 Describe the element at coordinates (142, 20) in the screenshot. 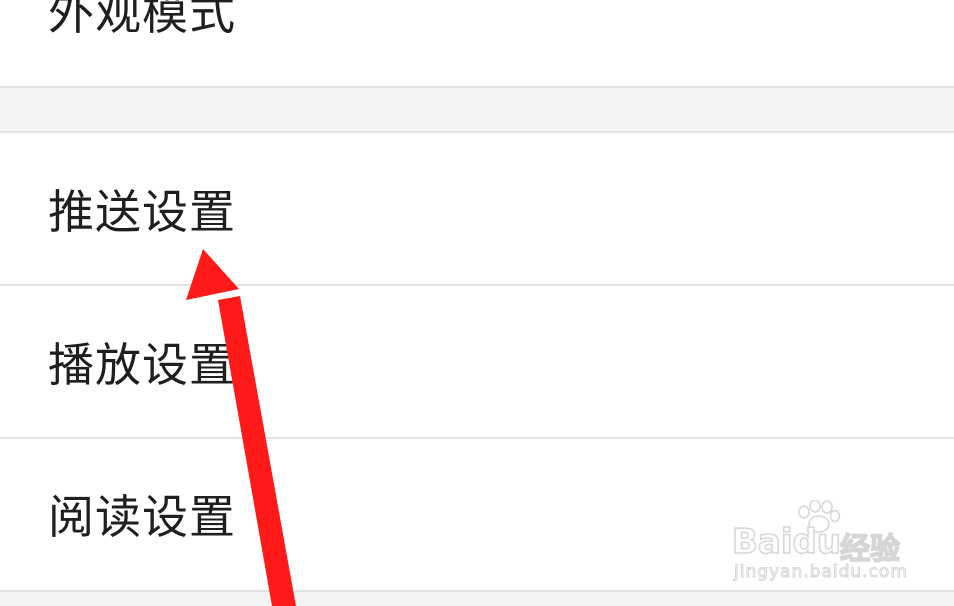

I see `settings-item-label: 外观模式` at that location.